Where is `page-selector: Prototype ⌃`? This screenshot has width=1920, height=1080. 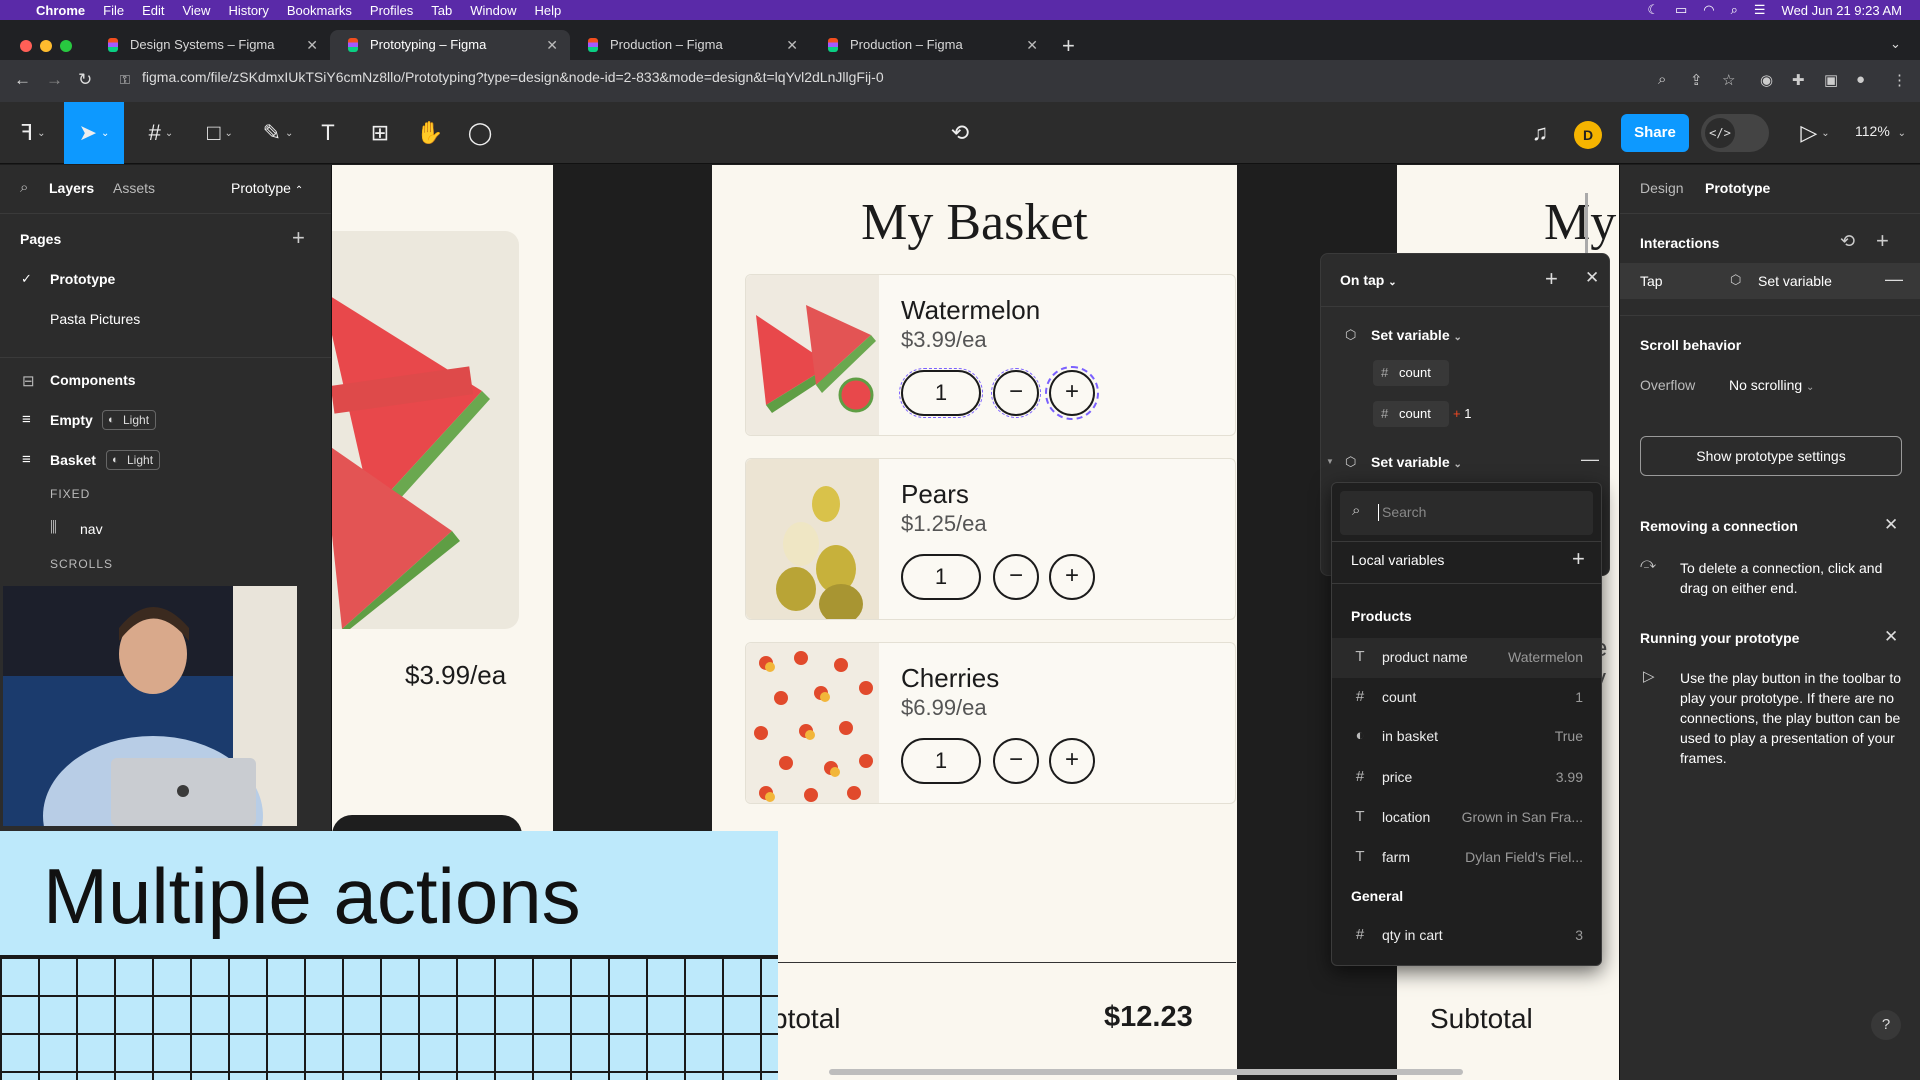 page-selector: Prototype ⌃ is located at coordinates (267, 188).